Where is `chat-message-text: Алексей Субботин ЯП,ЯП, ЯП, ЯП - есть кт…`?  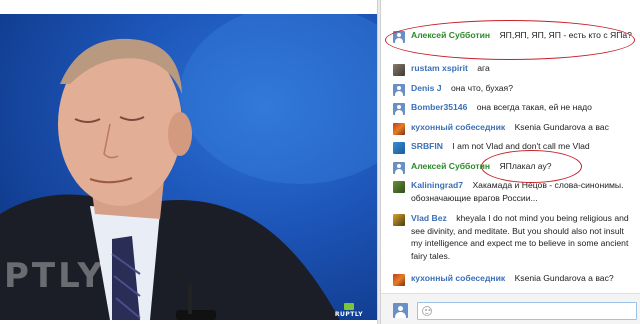
chat-message-text: Алексей Субботин ЯП,ЯП, ЯП, ЯП - есть кт… is located at coordinates (522, 35).